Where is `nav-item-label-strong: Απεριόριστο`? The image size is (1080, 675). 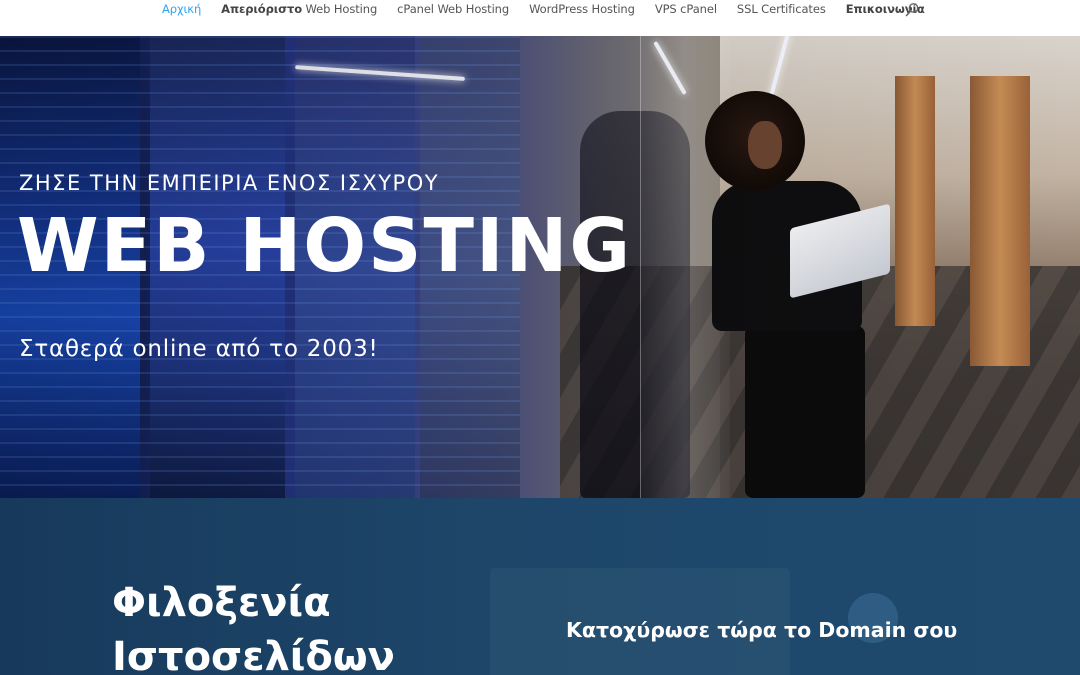 nav-item-label-strong: Απεριόριστο is located at coordinates (261, 9).